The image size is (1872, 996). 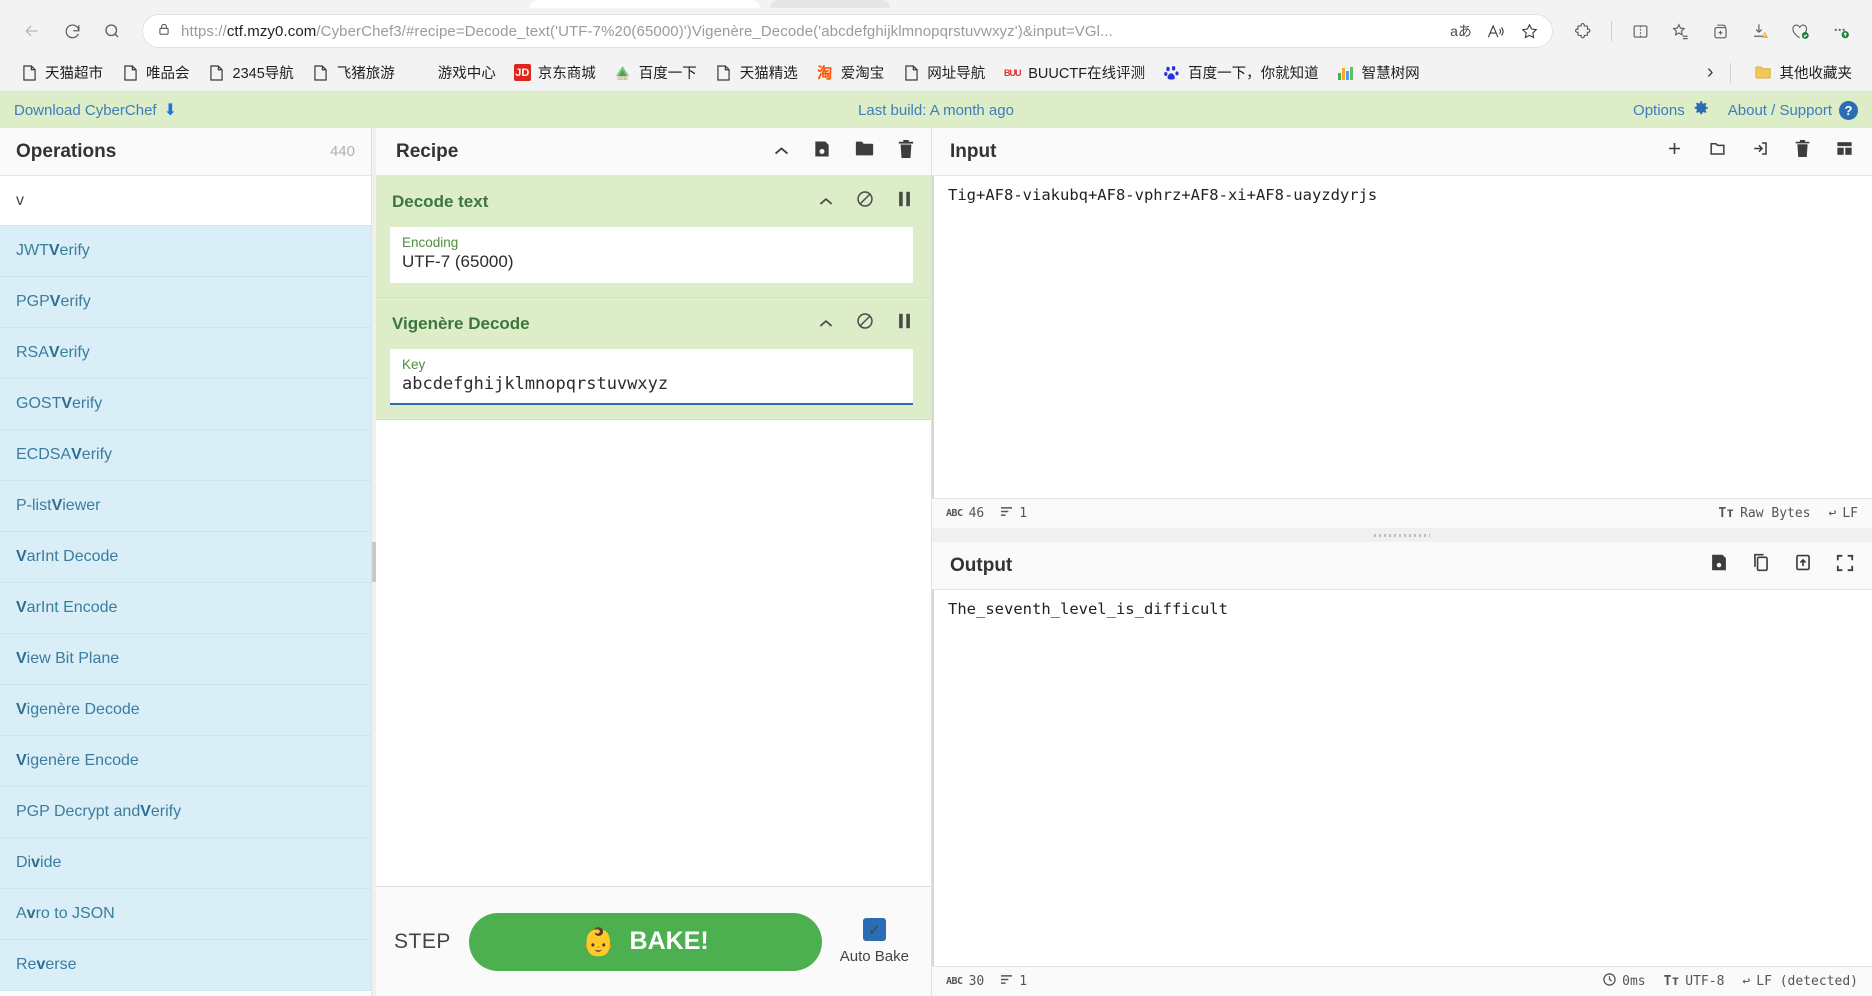 What do you see at coordinates (72, 607) in the screenshot?
I see `operation-label-post: arInt Encode` at bounding box center [72, 607].